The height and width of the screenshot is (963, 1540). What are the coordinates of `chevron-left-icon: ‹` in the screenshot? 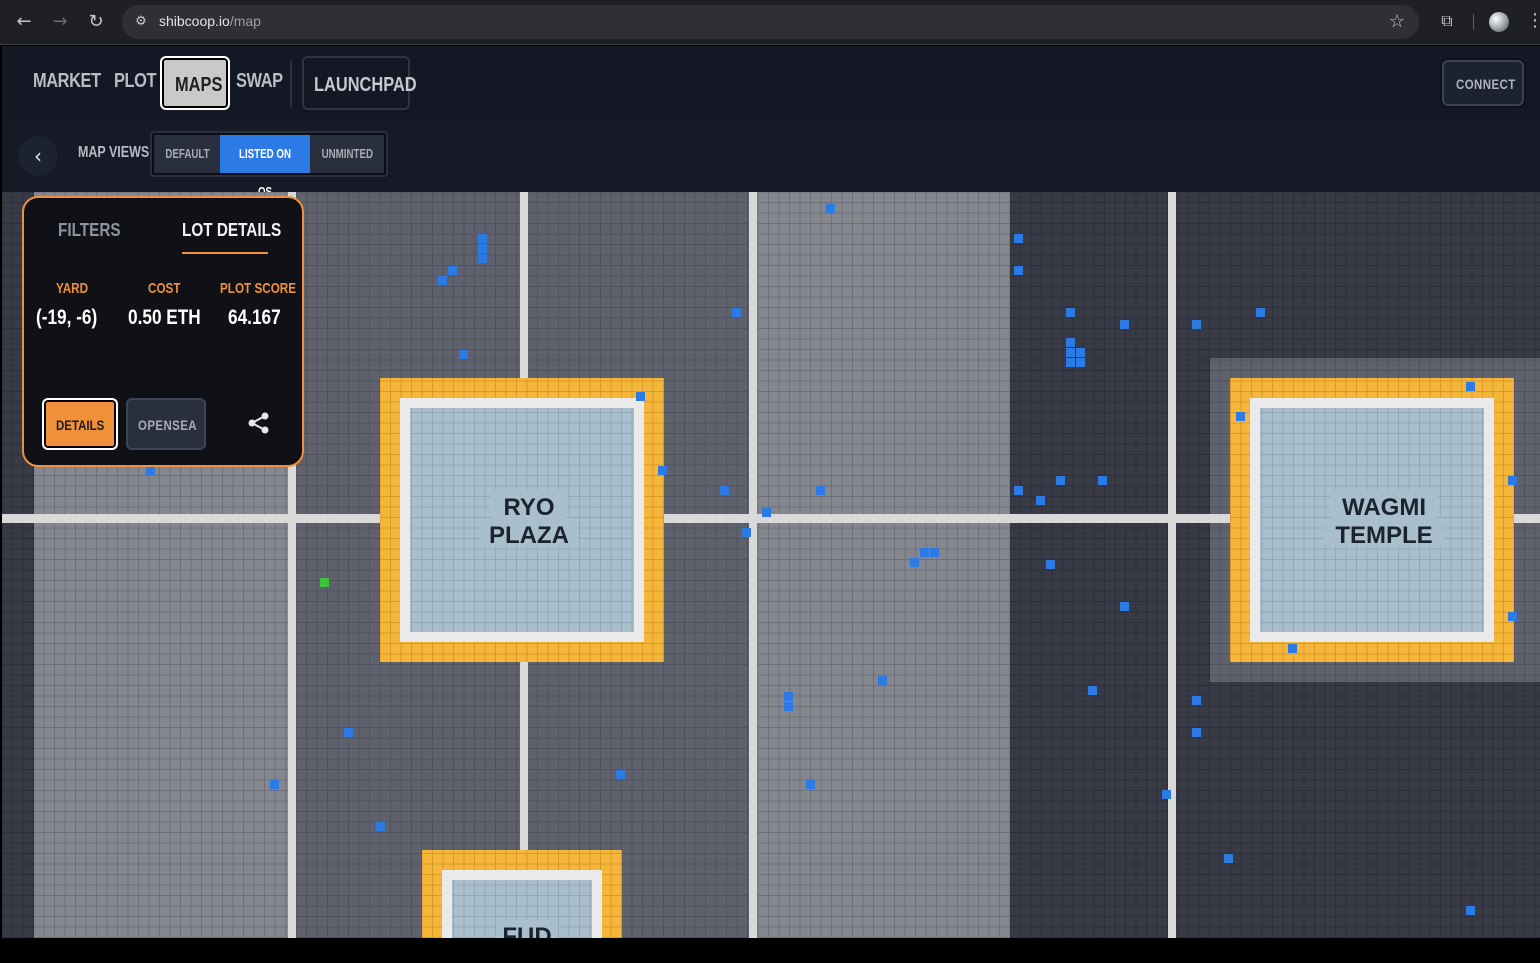 It's located at (38, 156).